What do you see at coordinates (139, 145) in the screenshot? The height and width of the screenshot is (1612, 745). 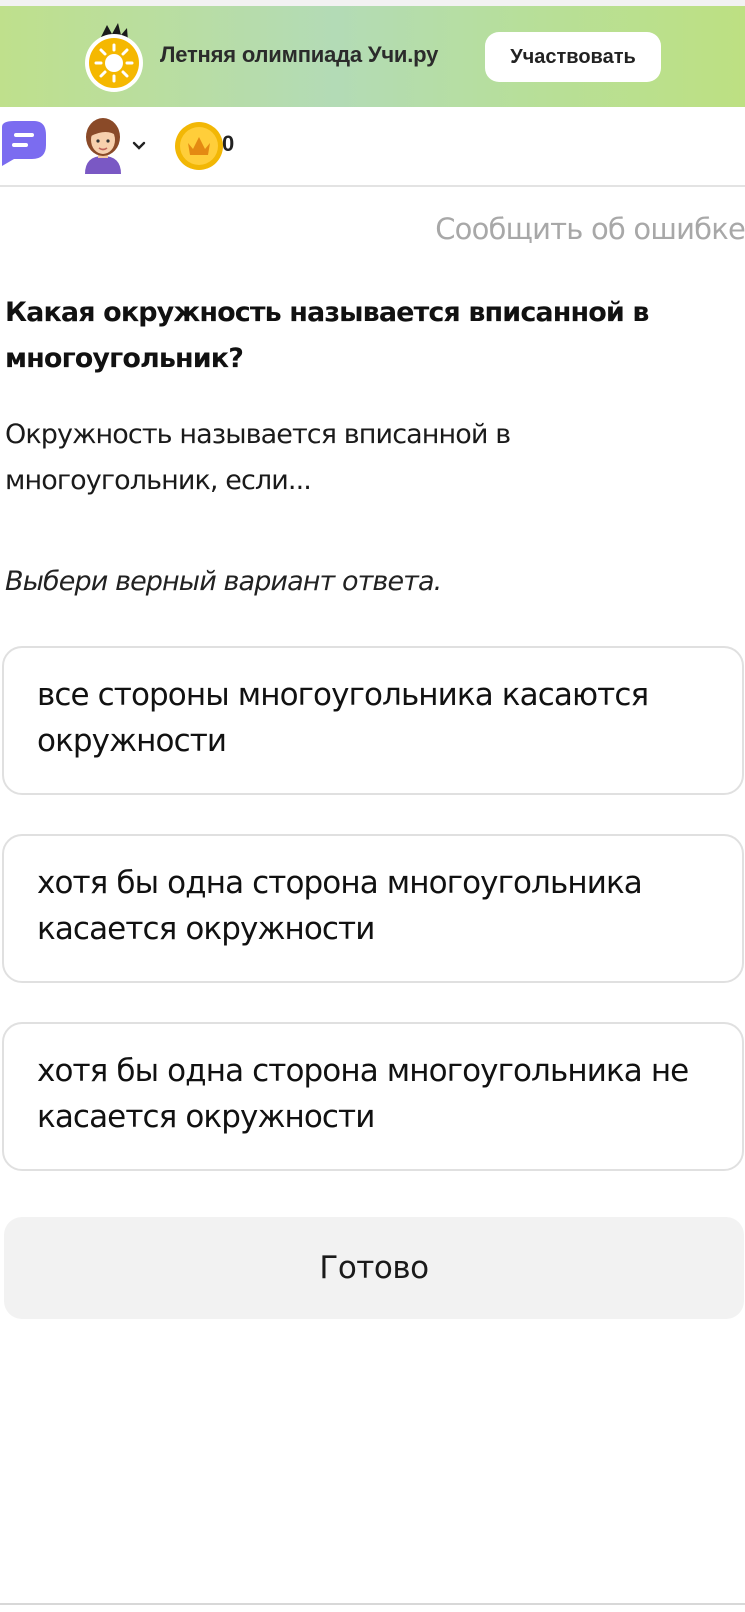 I see `chevron-down-icon` at bounding box center [139, 145].